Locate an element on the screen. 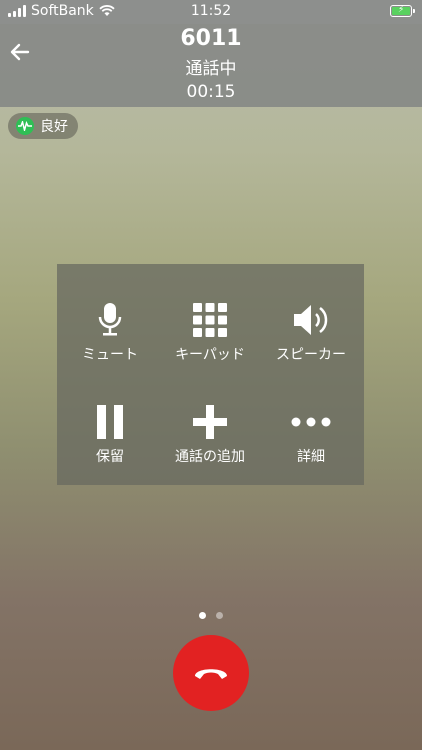 The image size is (422, 750). mute-button: ミュート is located at coordinates (110, 322).